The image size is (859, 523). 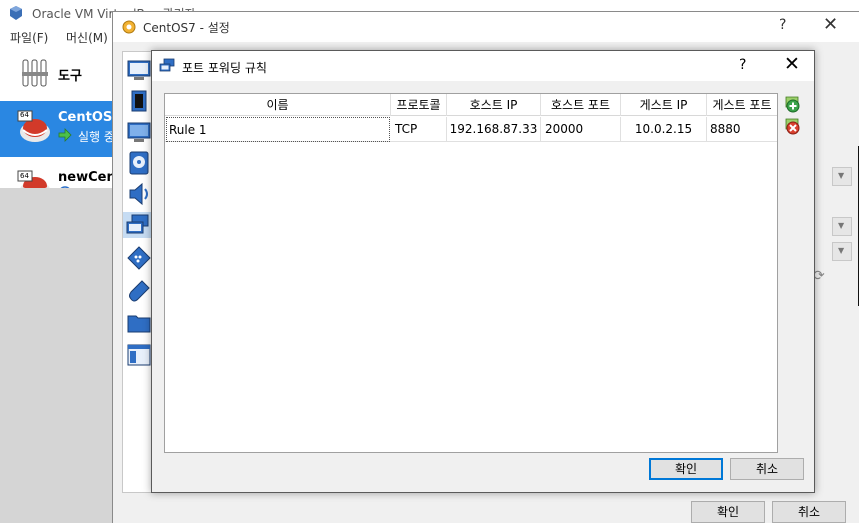 I want to click on running-arrow-icon, so click(x=65, y=135).